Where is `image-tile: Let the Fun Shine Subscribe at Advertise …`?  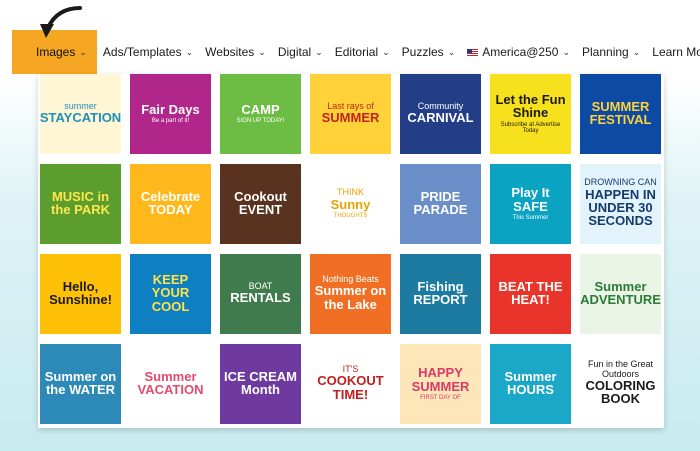 image-tile: Let the Fun Shine Subscribe at Advertise … is located at coordinates (530, 114).